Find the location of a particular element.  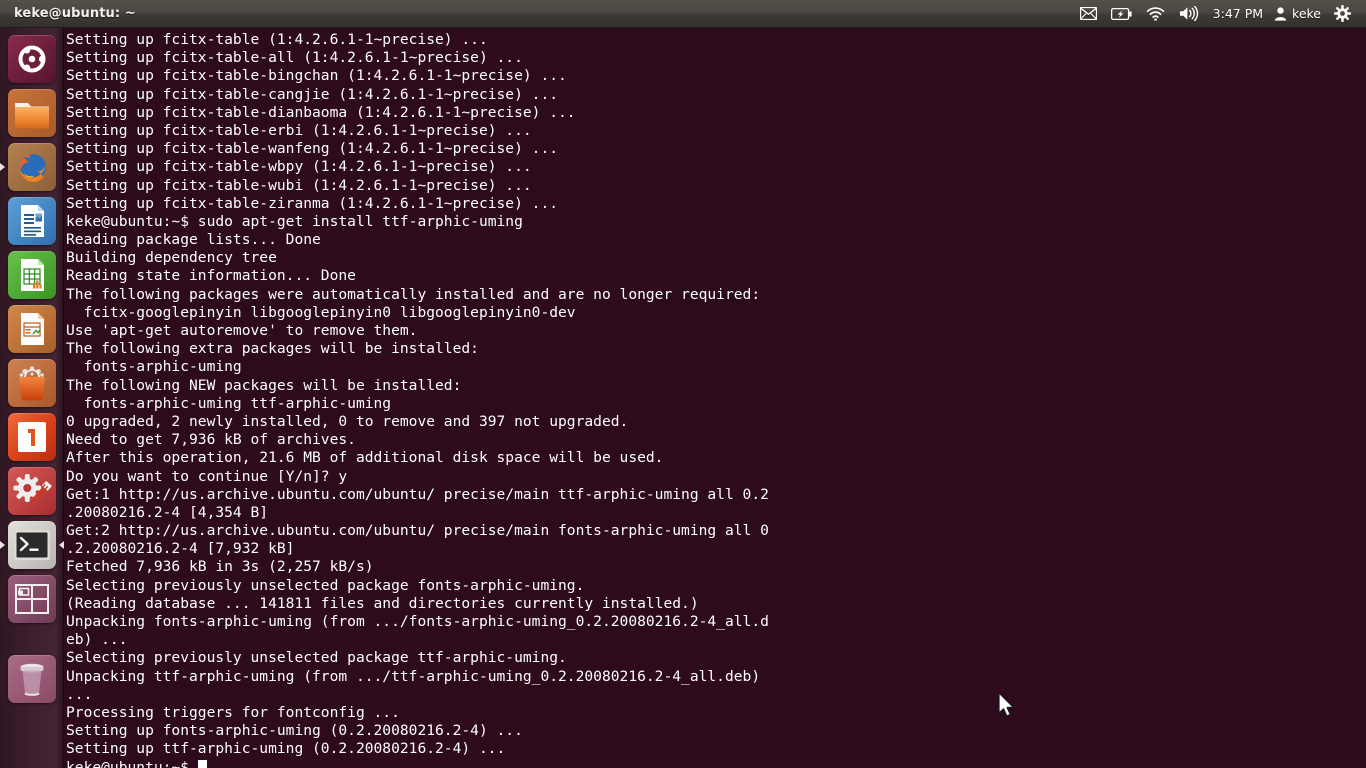

user-menu: keke is located at coordinates (1298, 14).